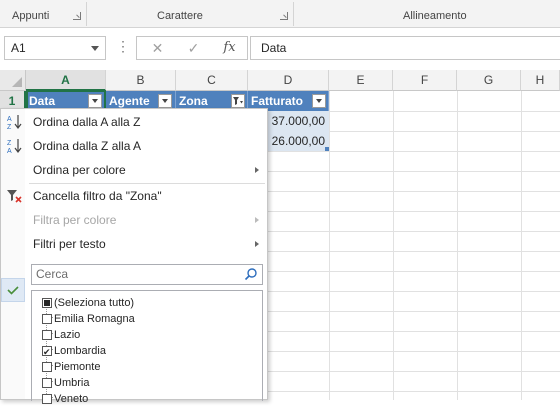 The image size is (560, 407). I want to click on select-all-corner, so click(13, 80).